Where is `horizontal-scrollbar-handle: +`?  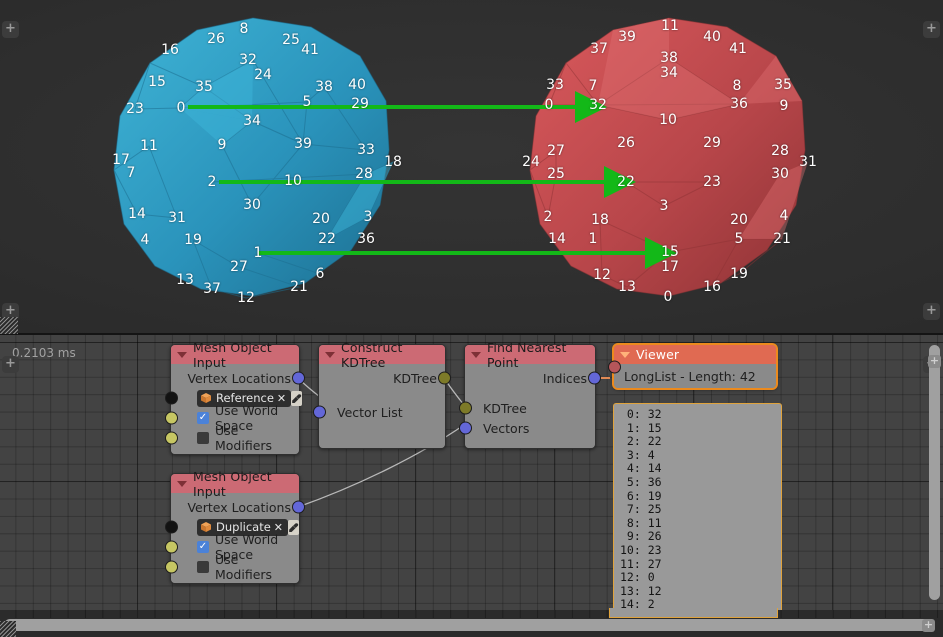
horizontal-scrollbar-handle: + is located at coordinates (928, 625).